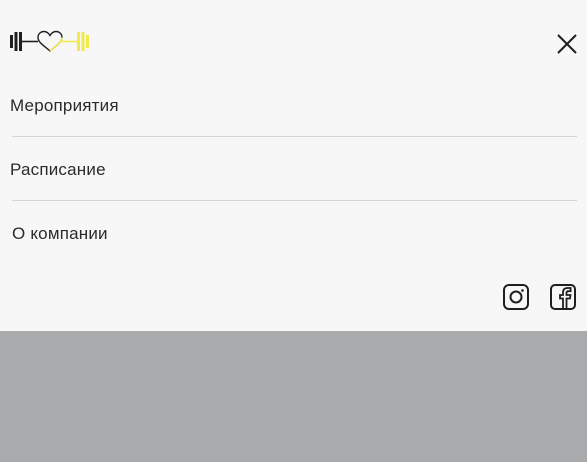 This screenshot has width=587, height=462. I want to click on nav-item-schedule: Расписание, so click(58, 170).